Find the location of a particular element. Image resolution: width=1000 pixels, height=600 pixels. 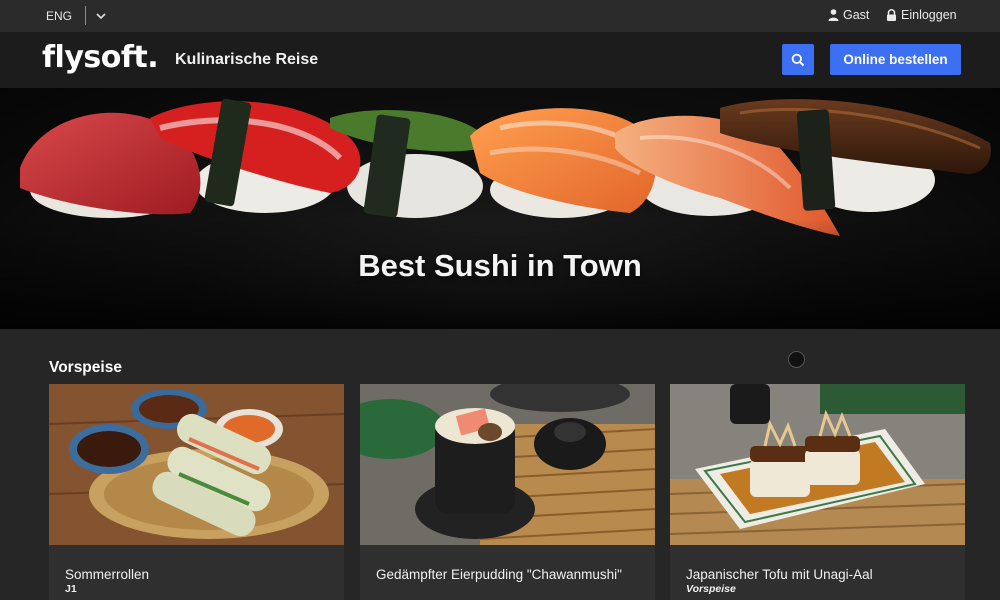

chawanmushi-image is located at coordinates (507, 464).